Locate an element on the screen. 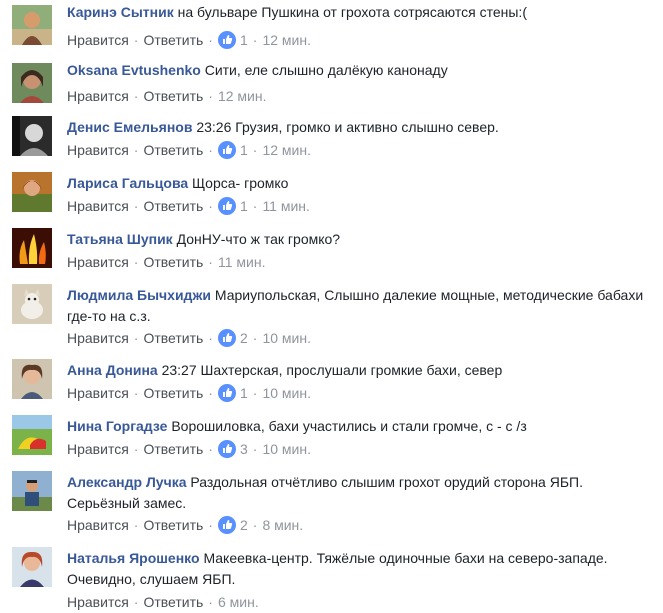 This screenshot has width=663, height=613. comment-actions: Нравится · Ответить · 6 мин. is located at coordinates (163, 602).